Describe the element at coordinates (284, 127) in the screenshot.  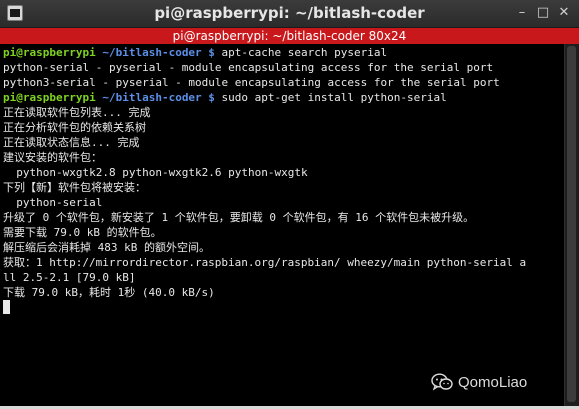
I see `terminal-line: 正在分析软件包的依赖关系树` at that location.